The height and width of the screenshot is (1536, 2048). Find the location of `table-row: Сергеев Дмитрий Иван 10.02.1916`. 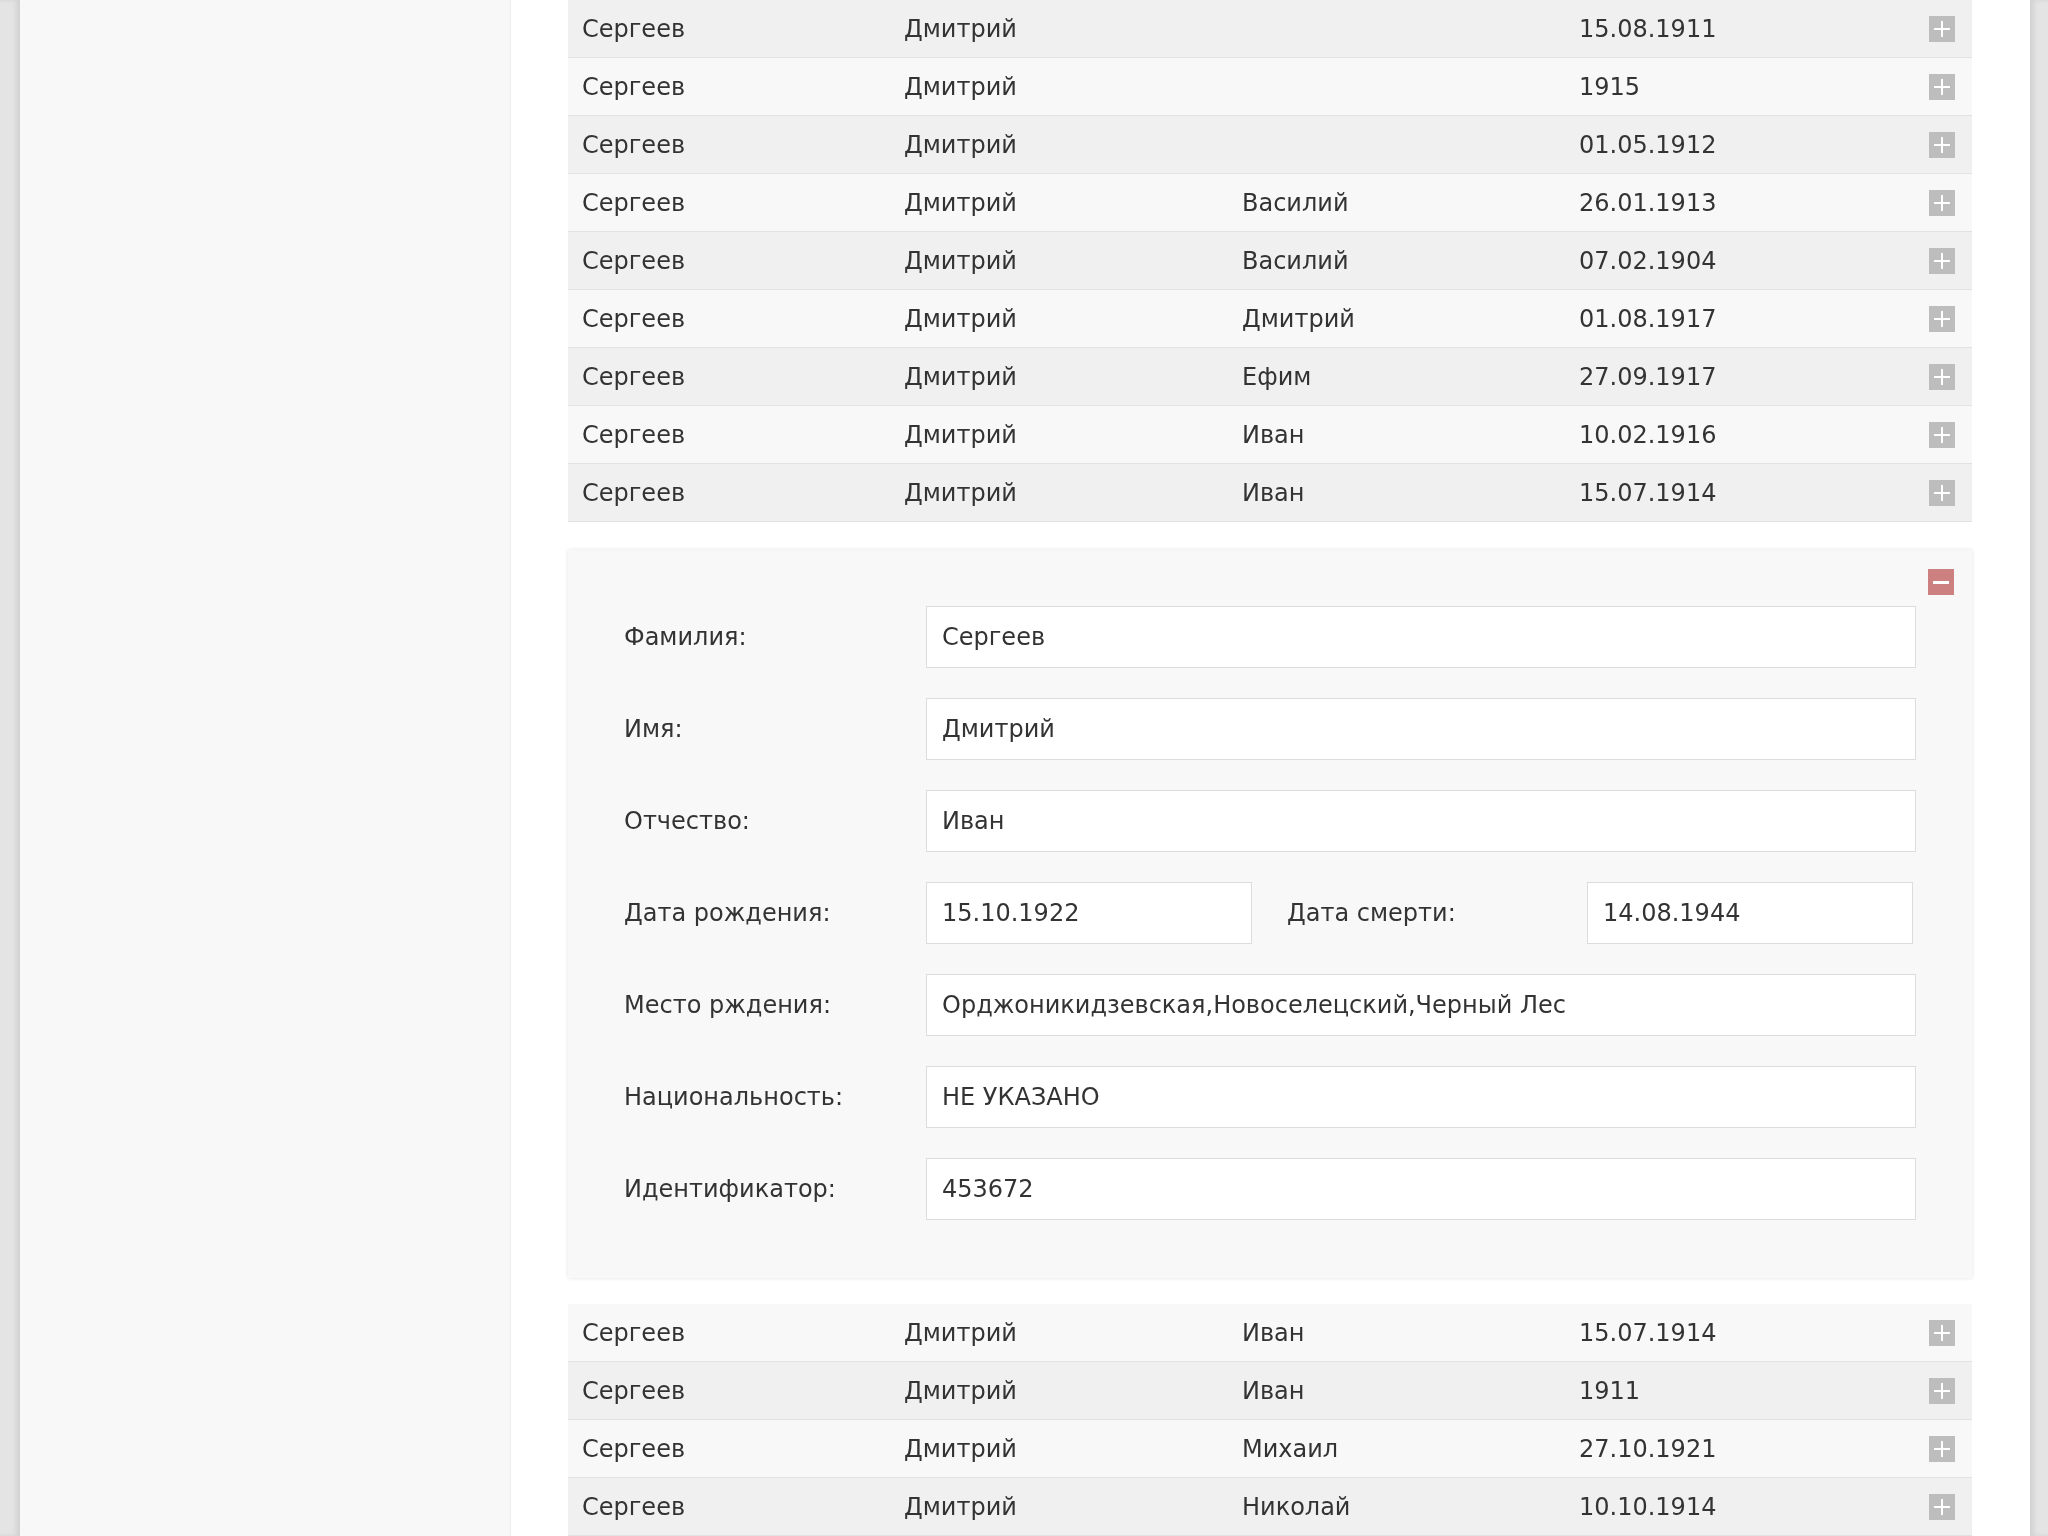

table-row: Сергеев Дмитрий Иван 10.02.1916 is located at coordinates (1270, 435).